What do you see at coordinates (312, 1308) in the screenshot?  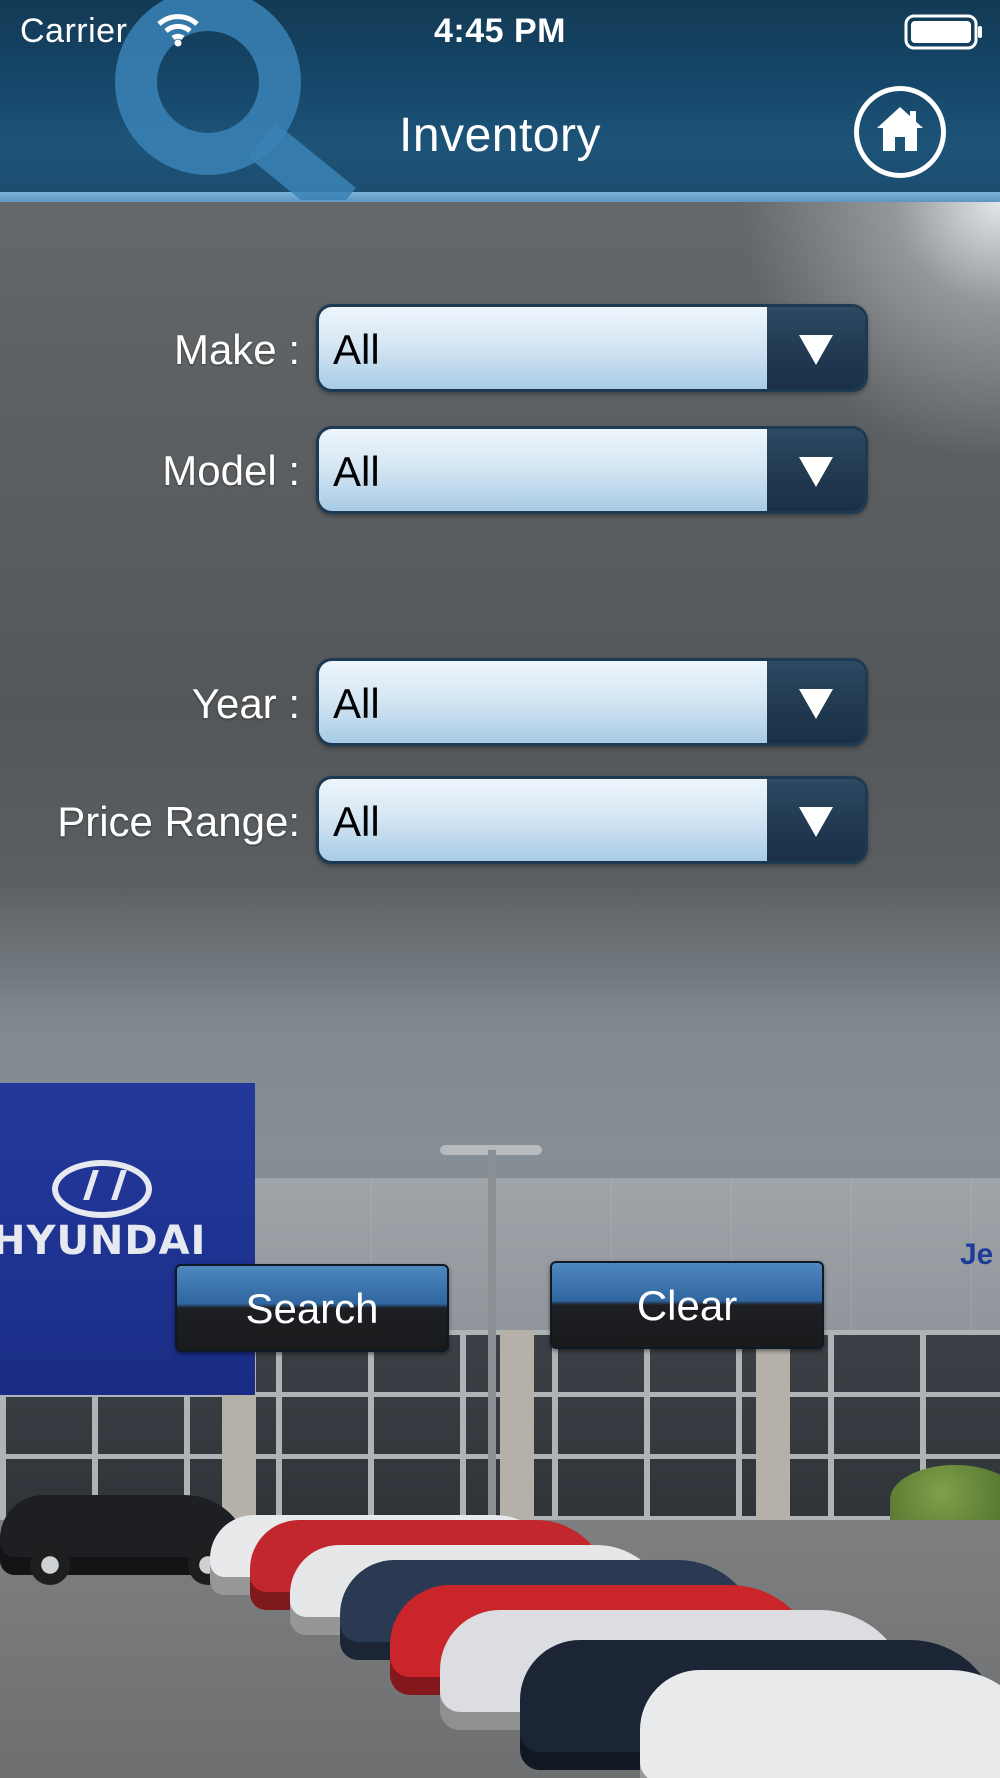 I see `search-button: Search` at bounding box center [312, 1308].